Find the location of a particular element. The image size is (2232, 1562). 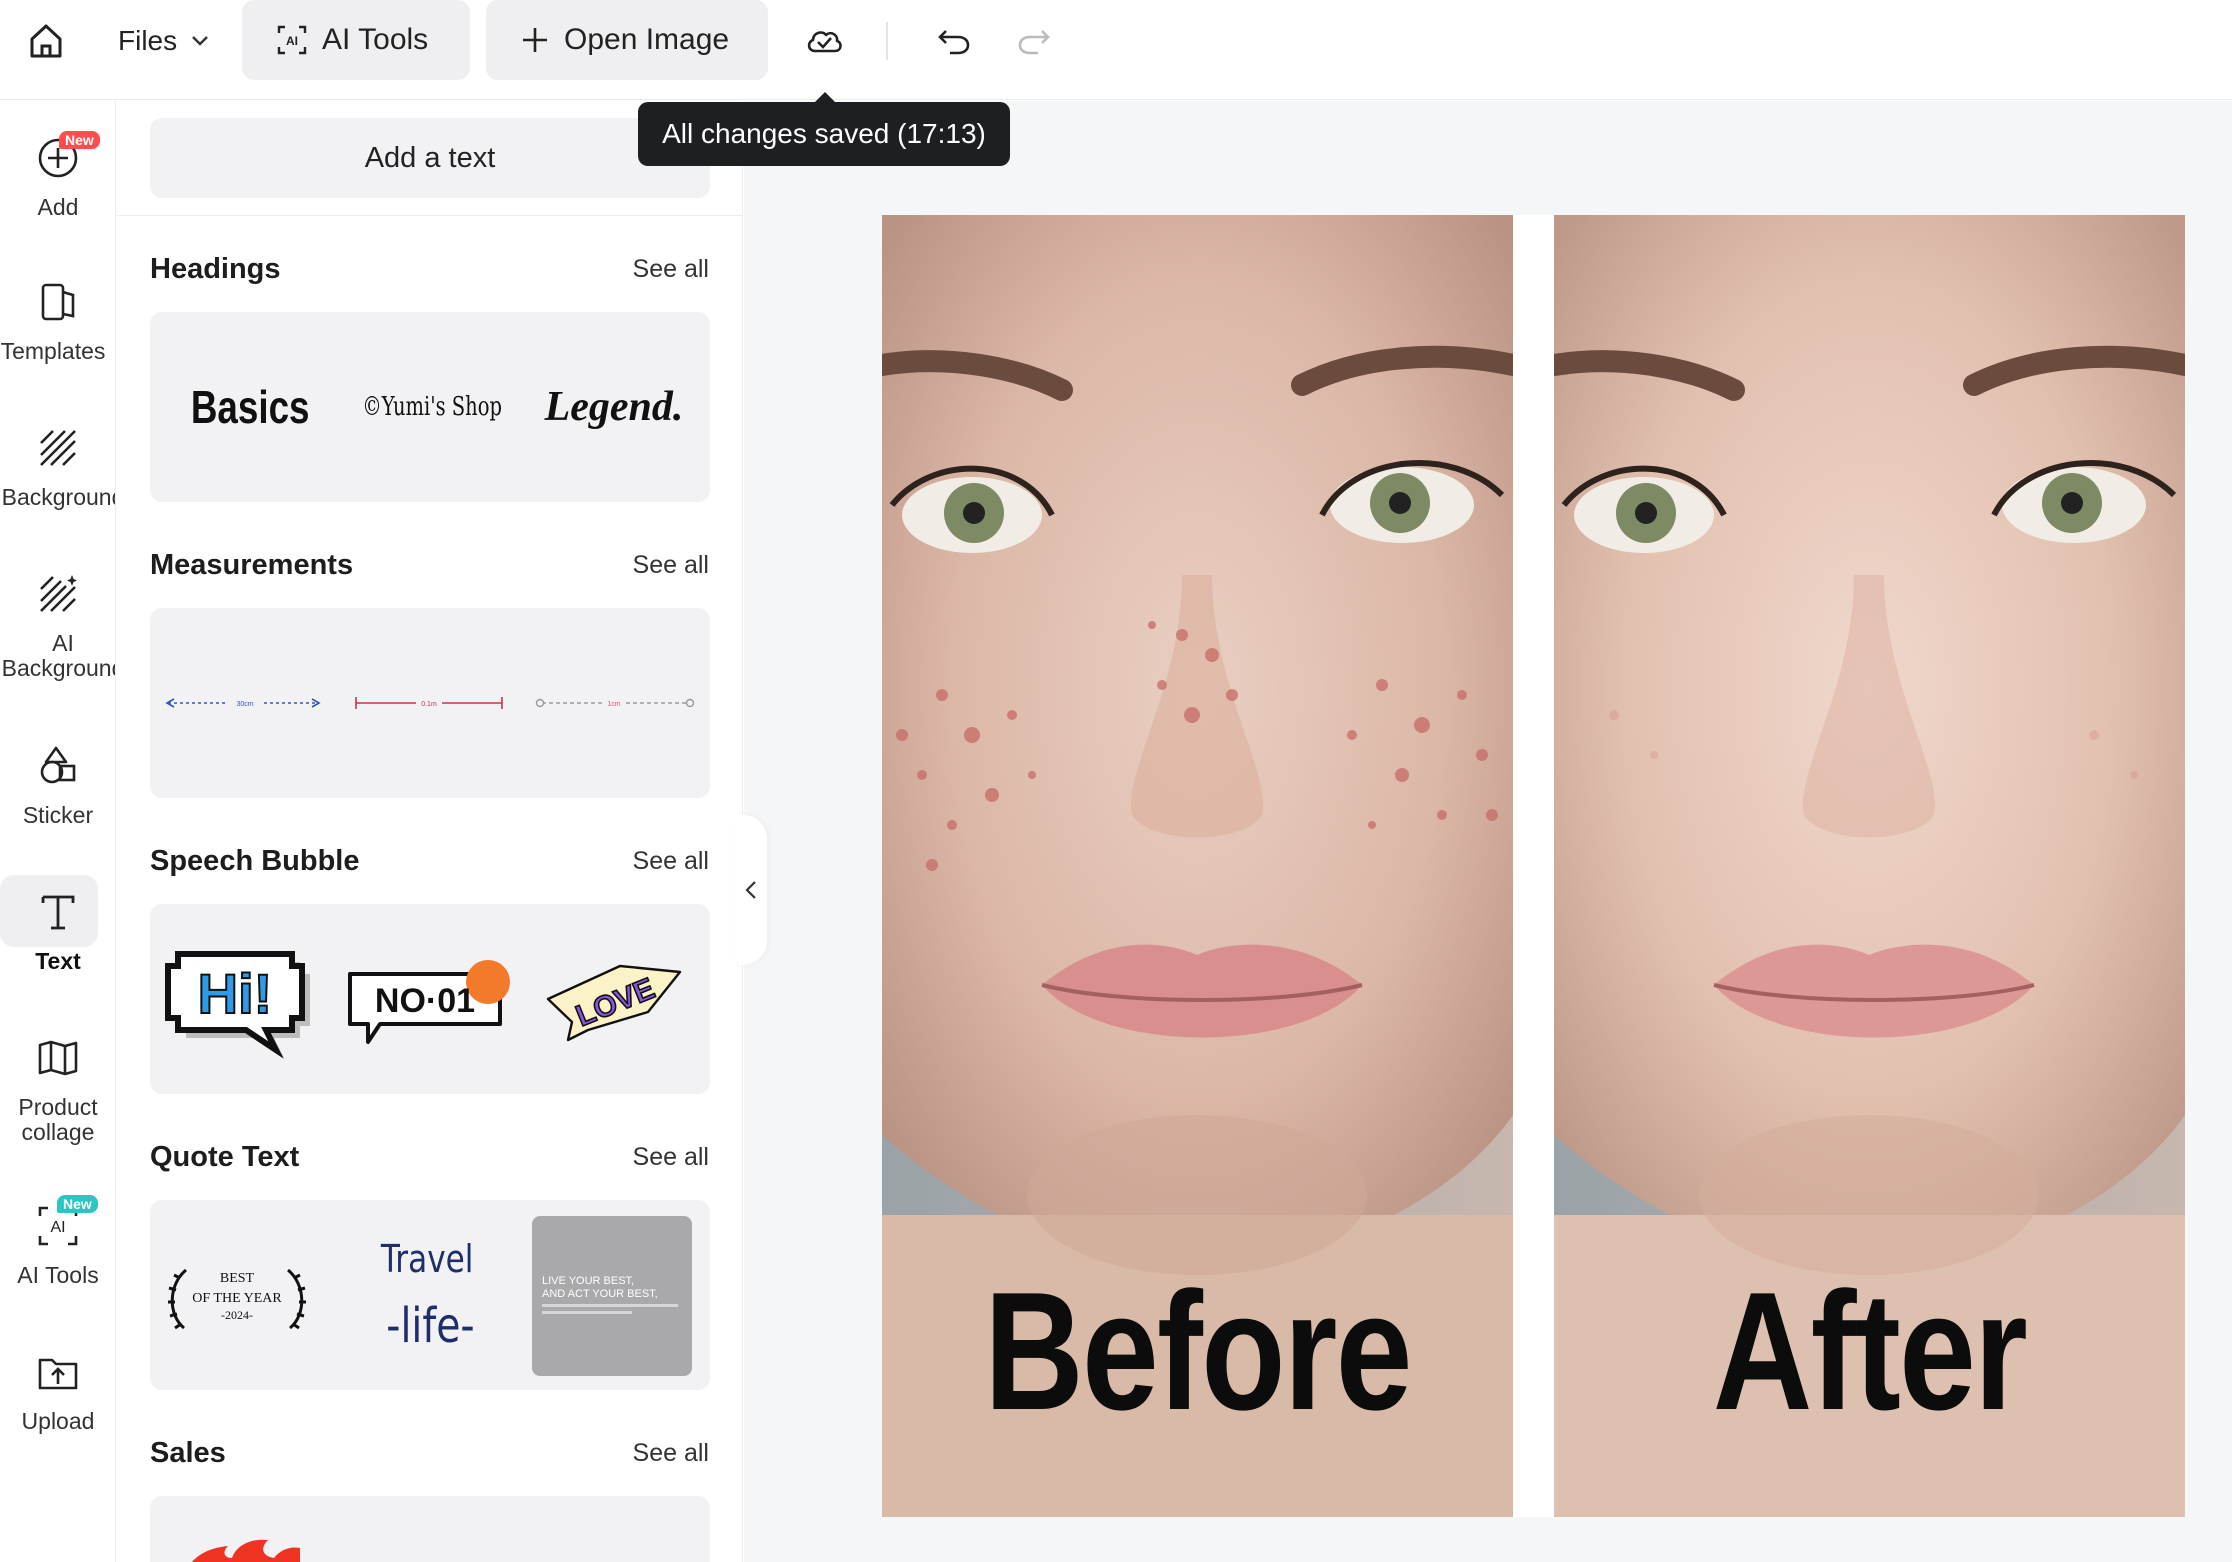

measure-label: 1cm is located at coordinates (613, 704).